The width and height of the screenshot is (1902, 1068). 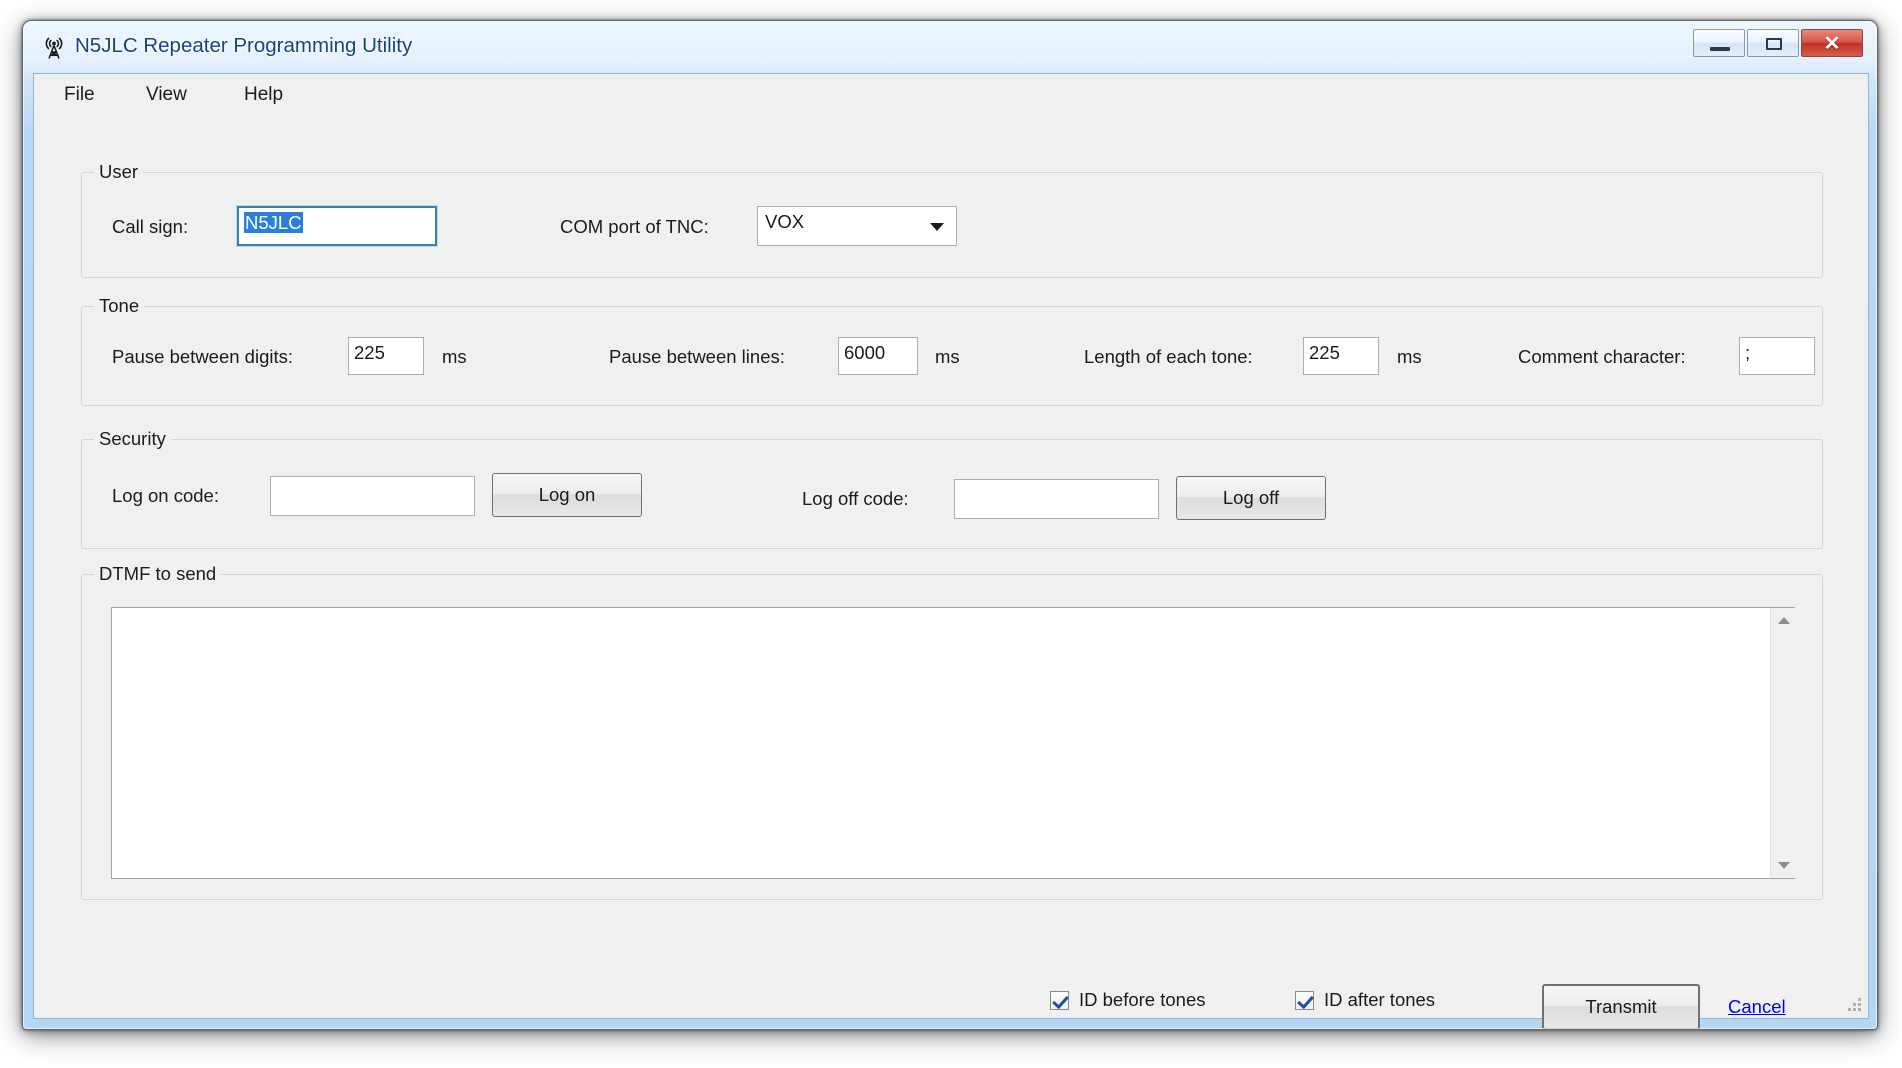 What do you see at coordinates (785, 221) in the screenshot?
I see `comport-selected-value: VOX` at bounding box center [785, 221].